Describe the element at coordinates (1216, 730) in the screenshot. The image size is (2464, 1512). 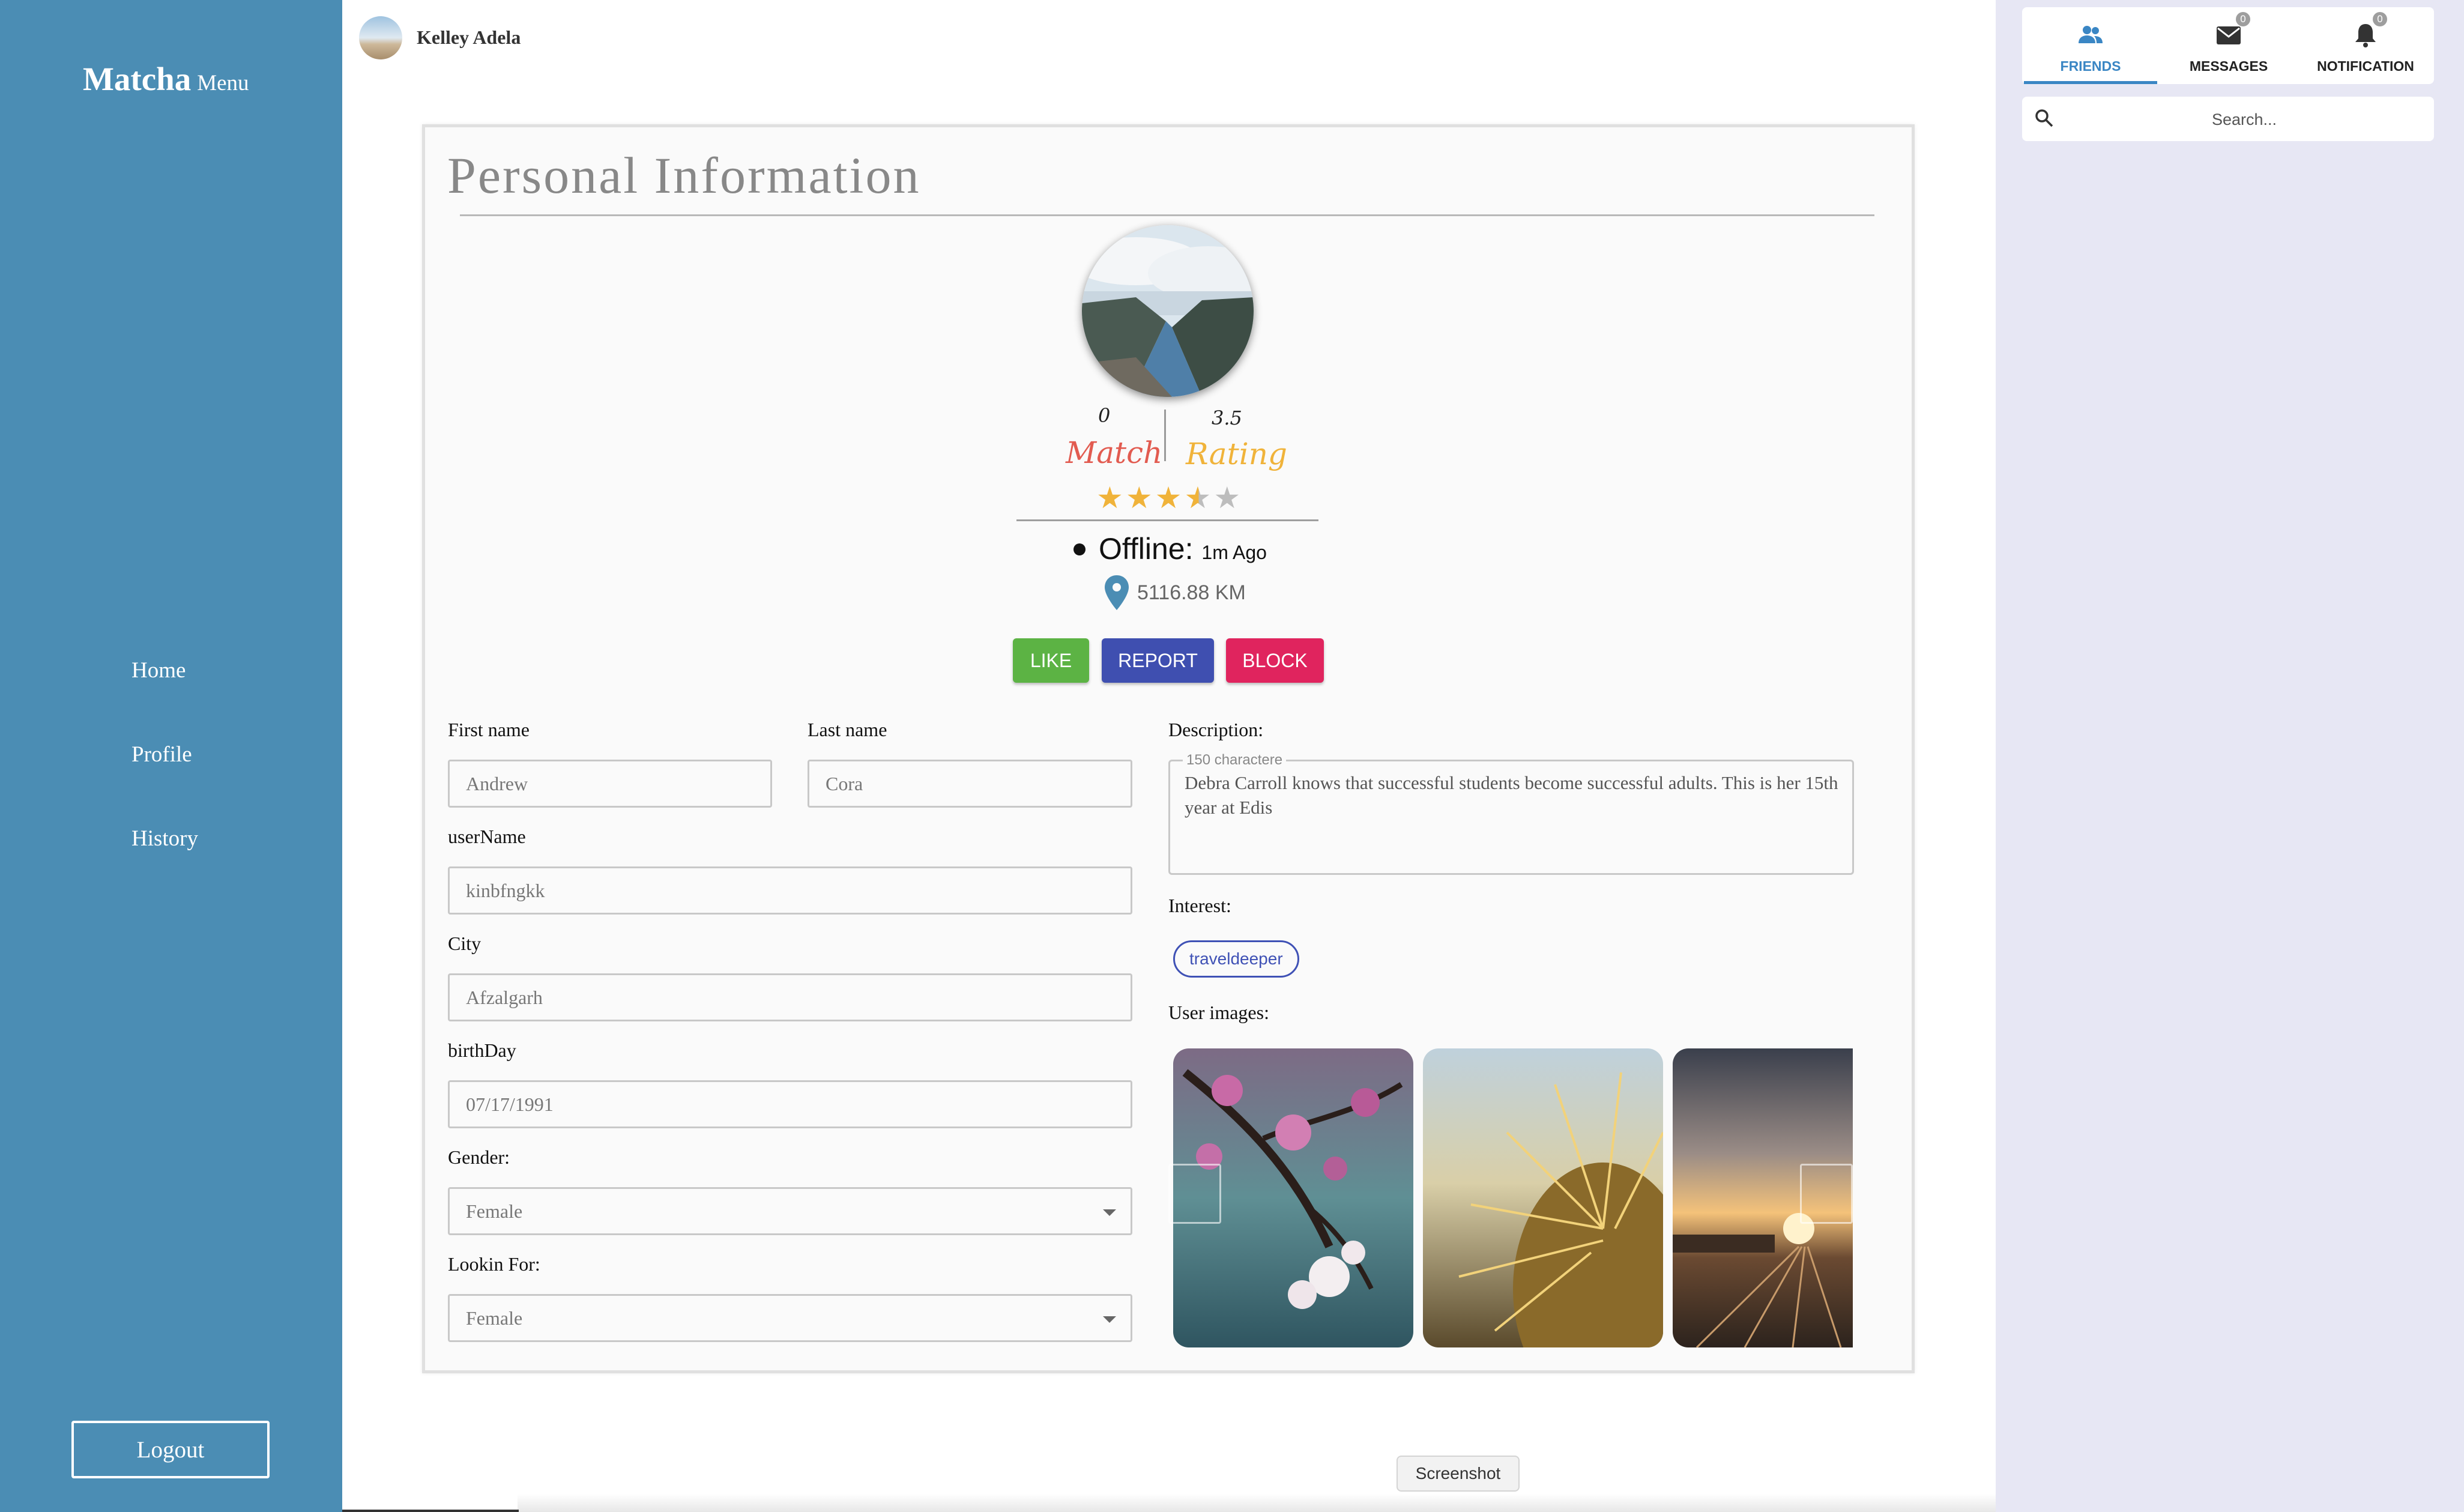
I see `description-label: Description:` at that location.